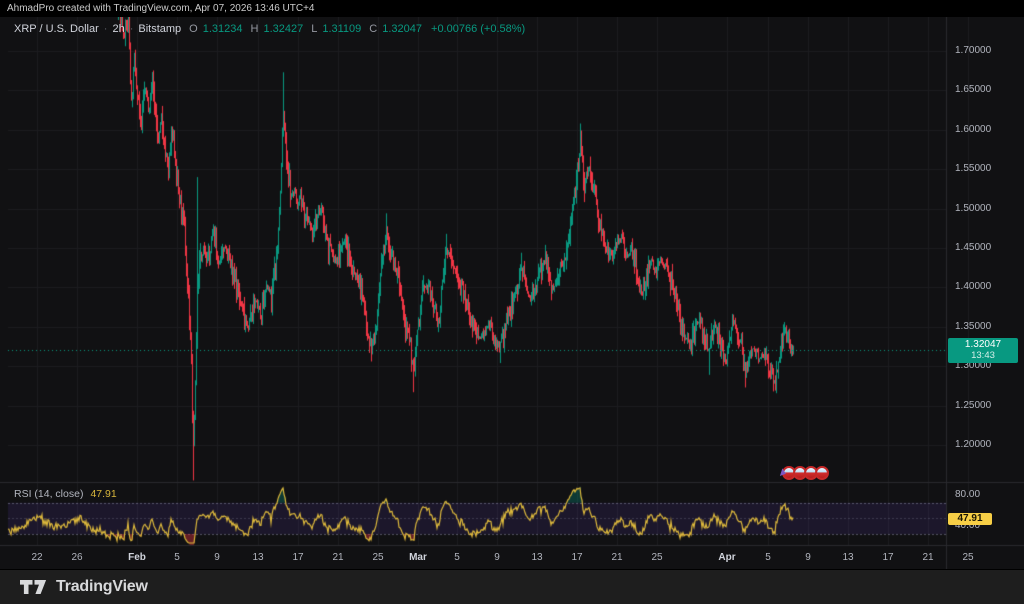  What do you see at coordinates (373, 29) in the screenshot?
I see `close-label: C` at bounding box center [373, 29].